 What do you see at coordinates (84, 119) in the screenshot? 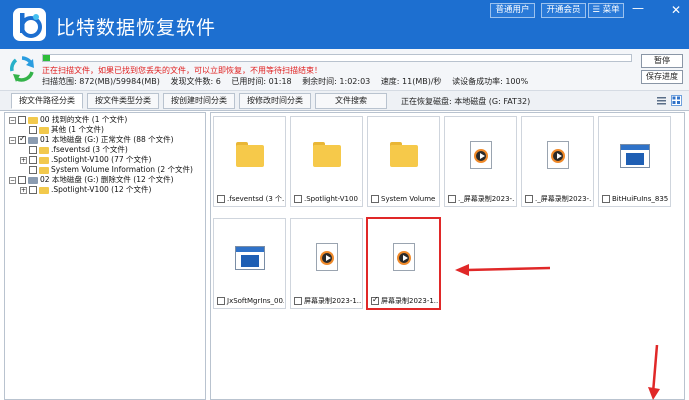
I see `tree-item-label: 00 找到的文件 (1 个文件)` at bounding box center [84, 119].